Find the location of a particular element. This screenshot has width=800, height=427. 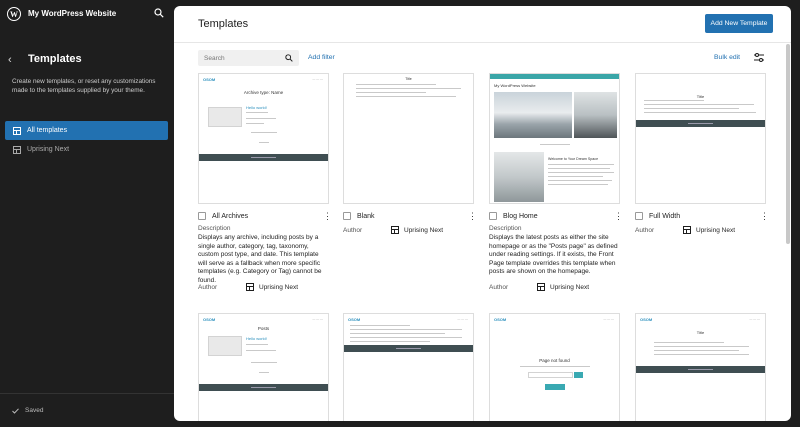

template-name: Blog Home is located at coordinates (520, 216).